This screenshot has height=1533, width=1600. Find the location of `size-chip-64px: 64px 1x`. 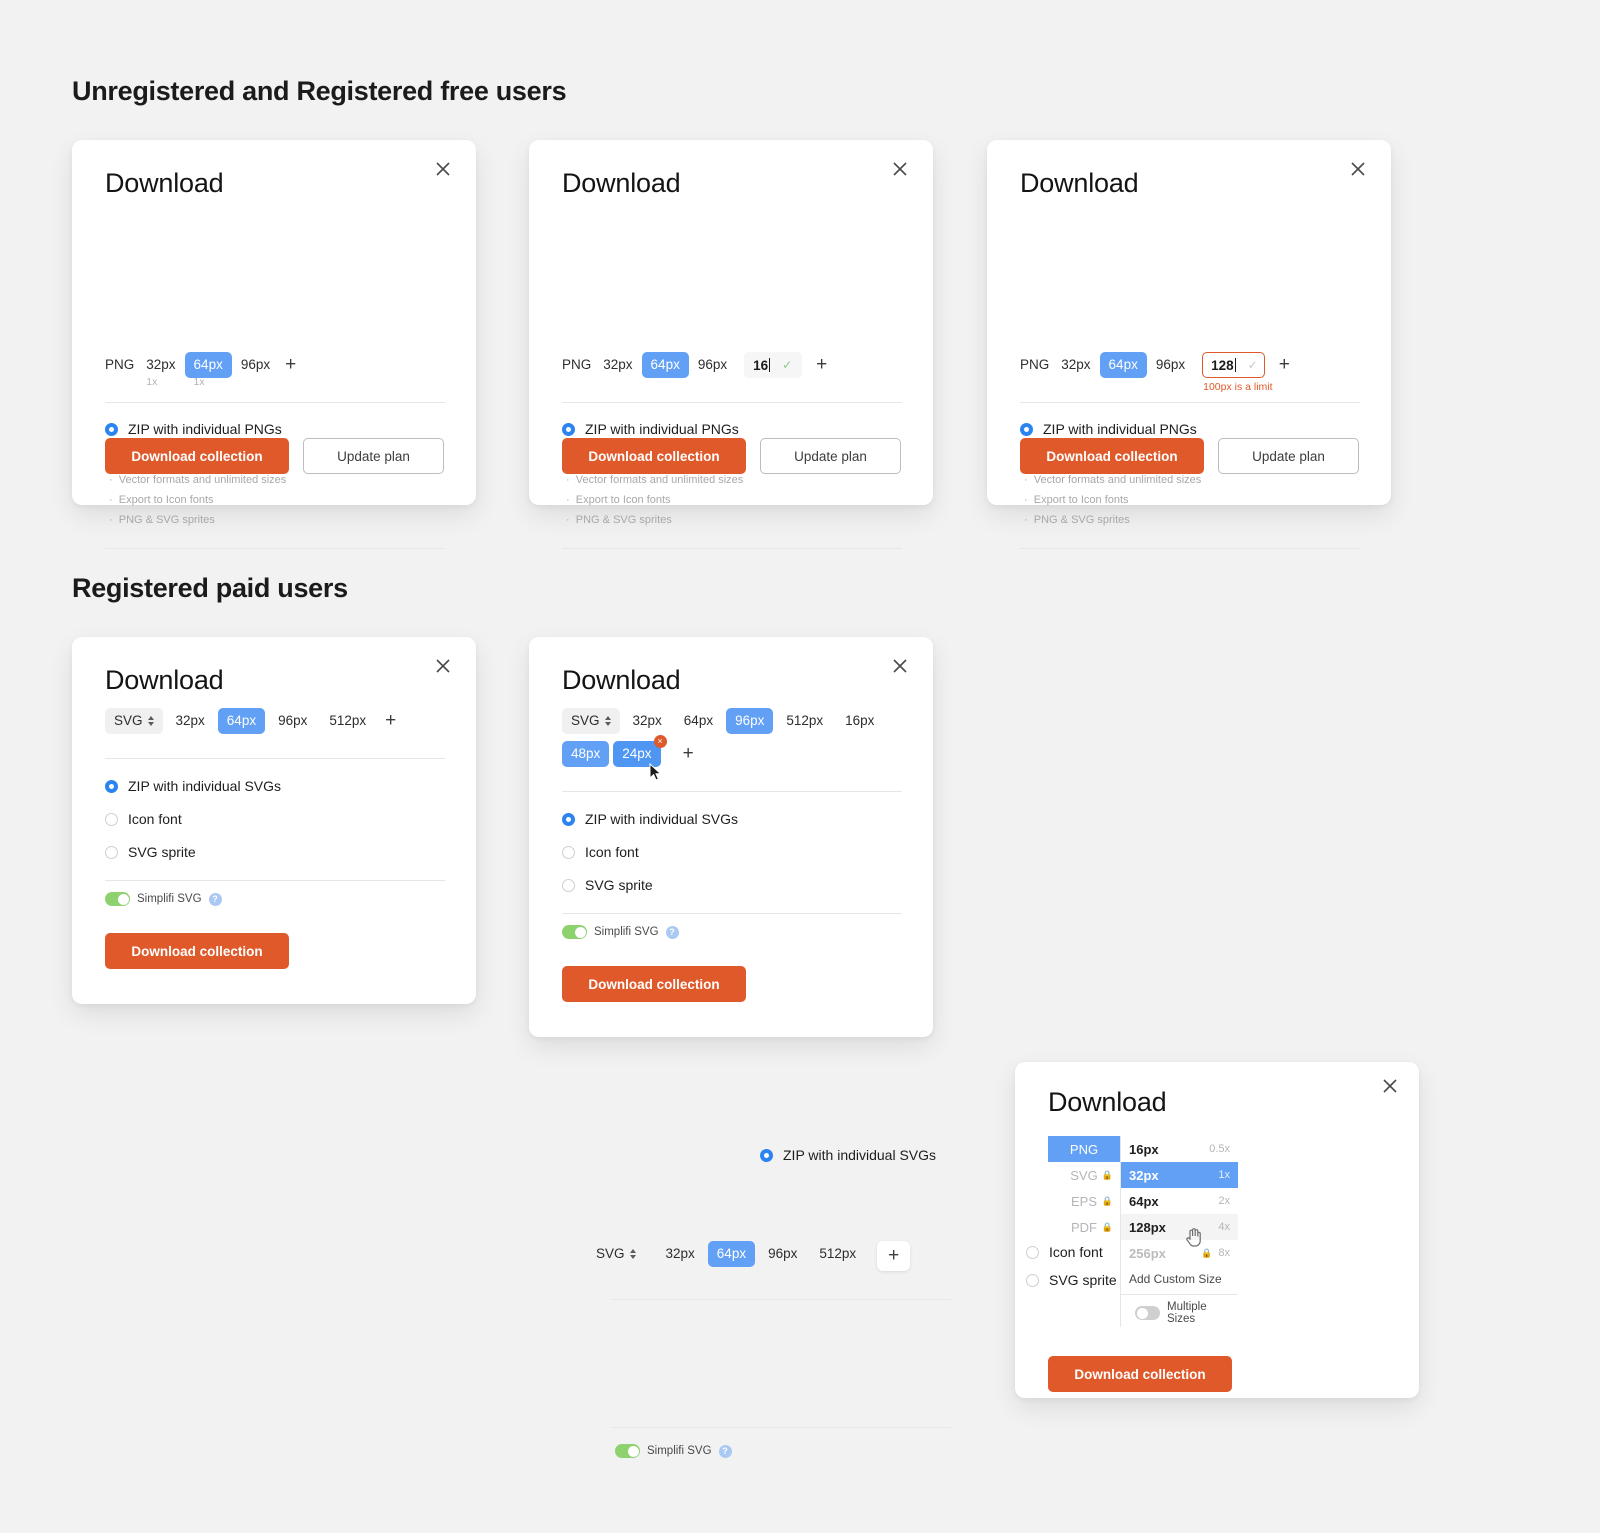

size-chip-64px: 64px 1x is located at coordinates (208, 370).